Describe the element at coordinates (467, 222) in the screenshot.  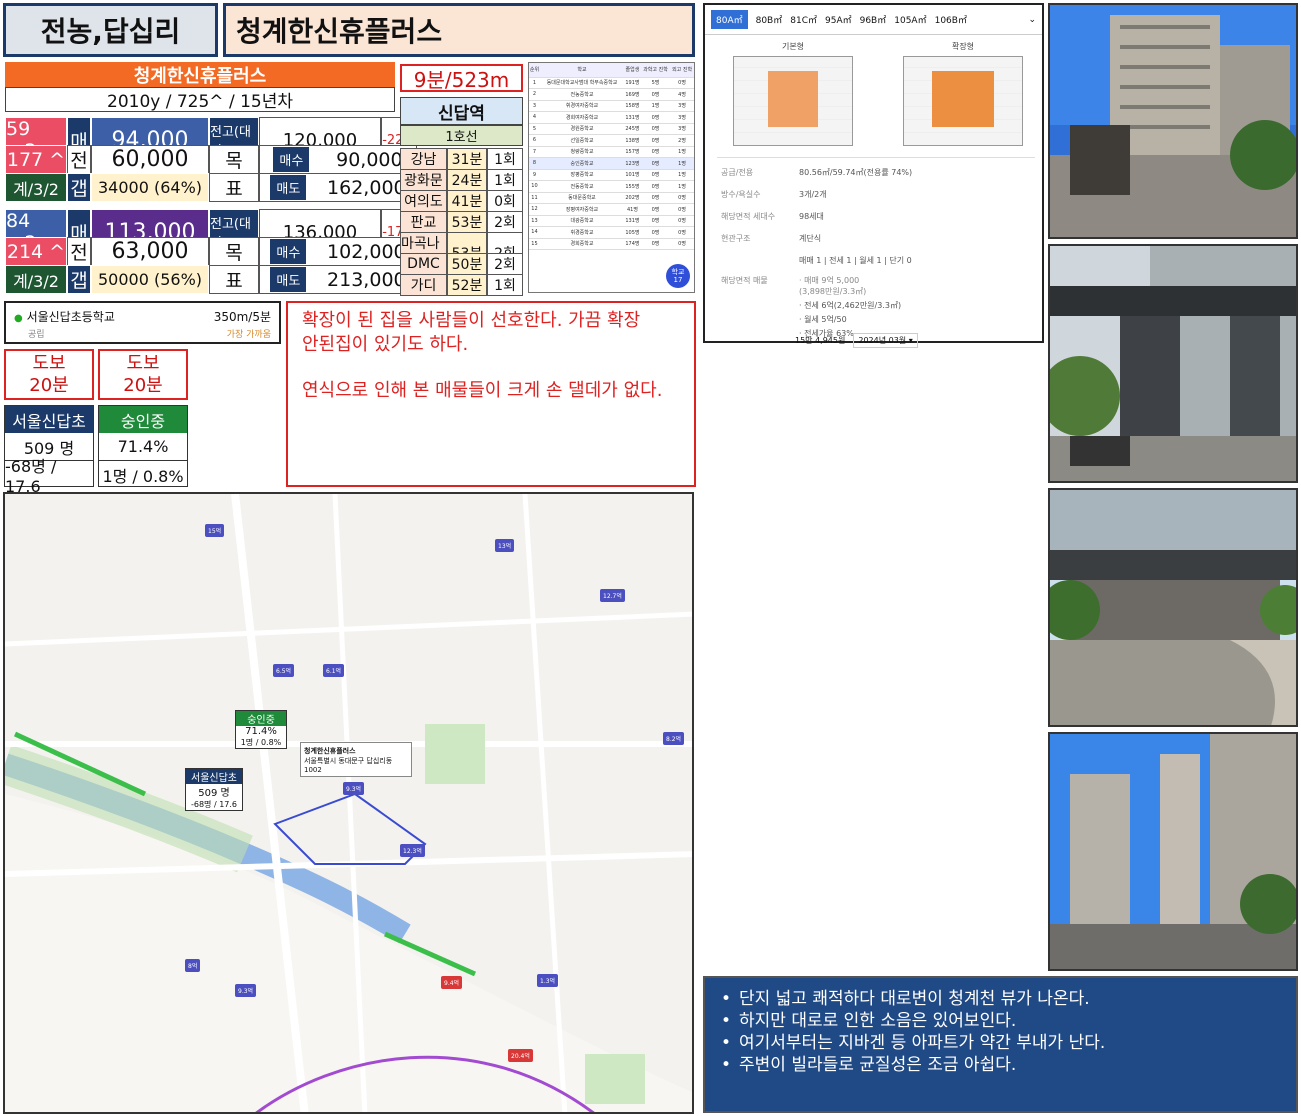
I see `travel-time: 53분` at that location.